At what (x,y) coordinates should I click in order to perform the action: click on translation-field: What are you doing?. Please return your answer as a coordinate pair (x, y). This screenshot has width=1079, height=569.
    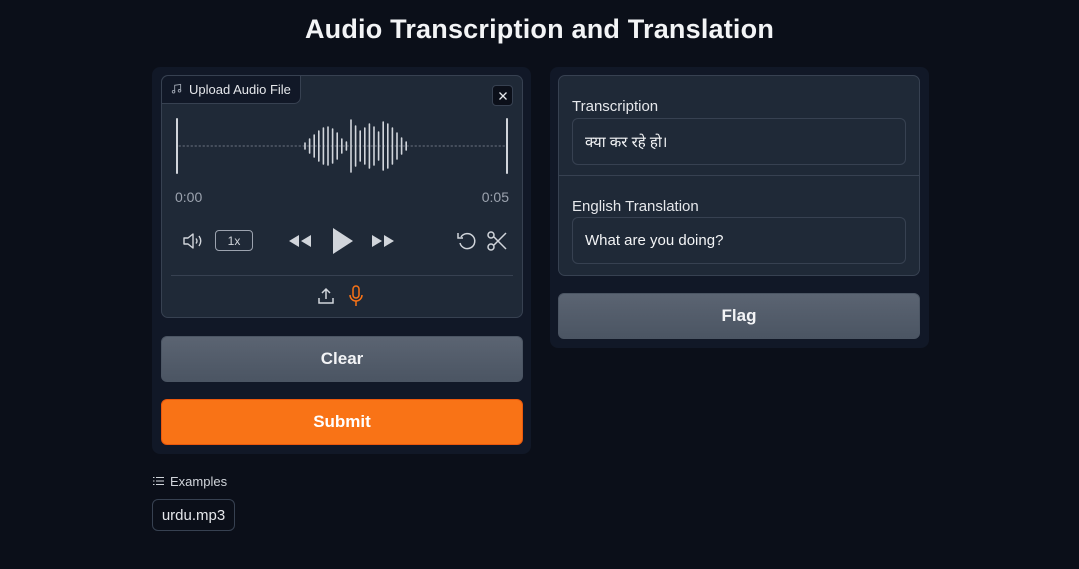
    Looking at the image, I should click on (739, 240).